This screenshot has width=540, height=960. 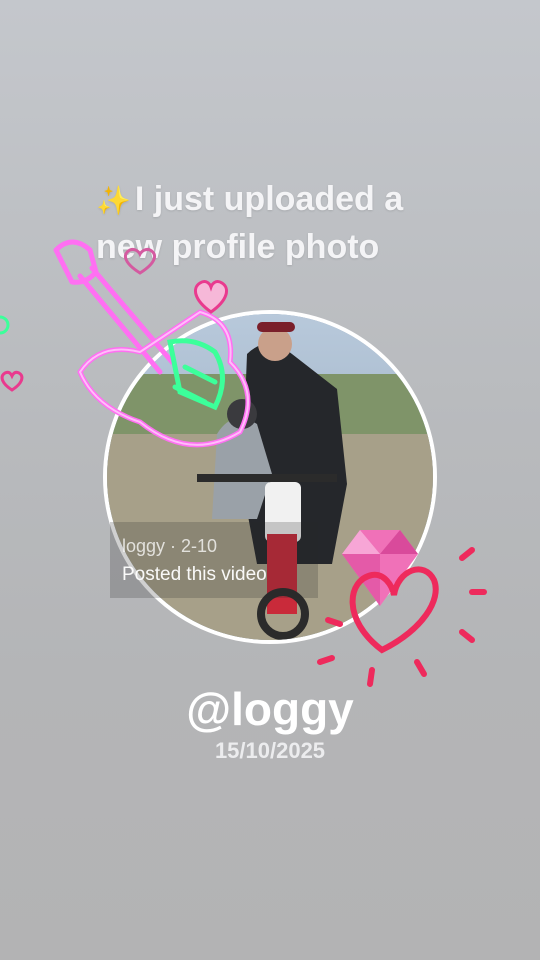 I want to click on sparkle-icon: ✨, so click(x=113, y=200).